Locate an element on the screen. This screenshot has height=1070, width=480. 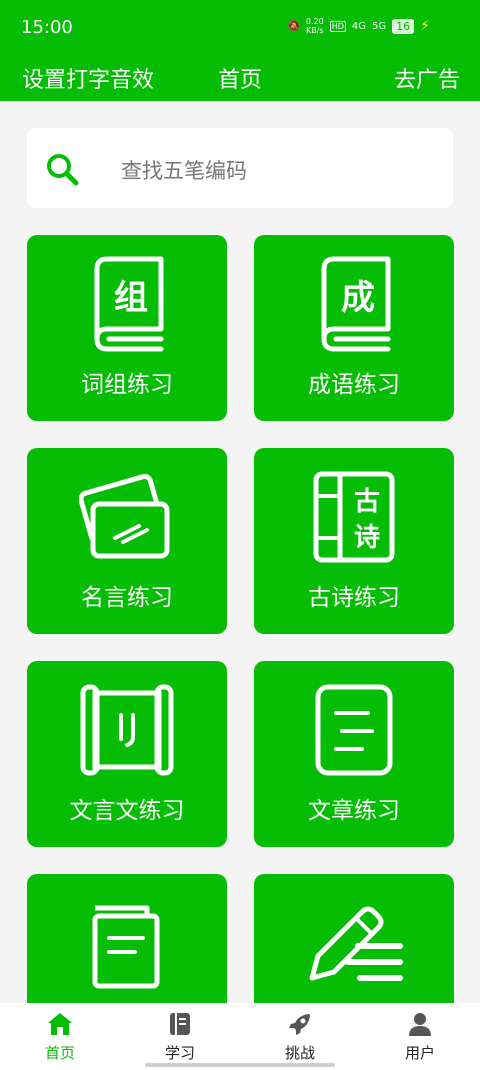
book-icon: 成 is located at coordinates (356, 304).